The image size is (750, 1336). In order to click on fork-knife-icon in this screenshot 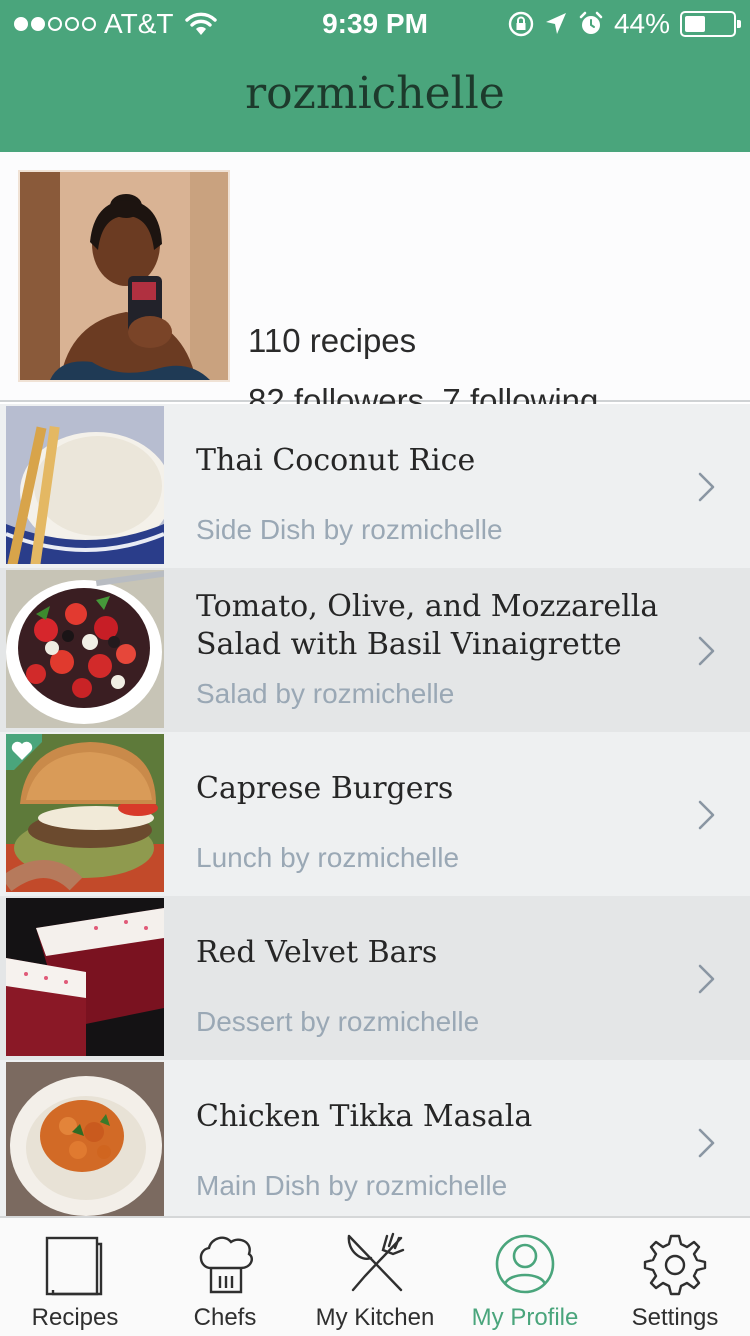, I will do `click(376, 1262)`.